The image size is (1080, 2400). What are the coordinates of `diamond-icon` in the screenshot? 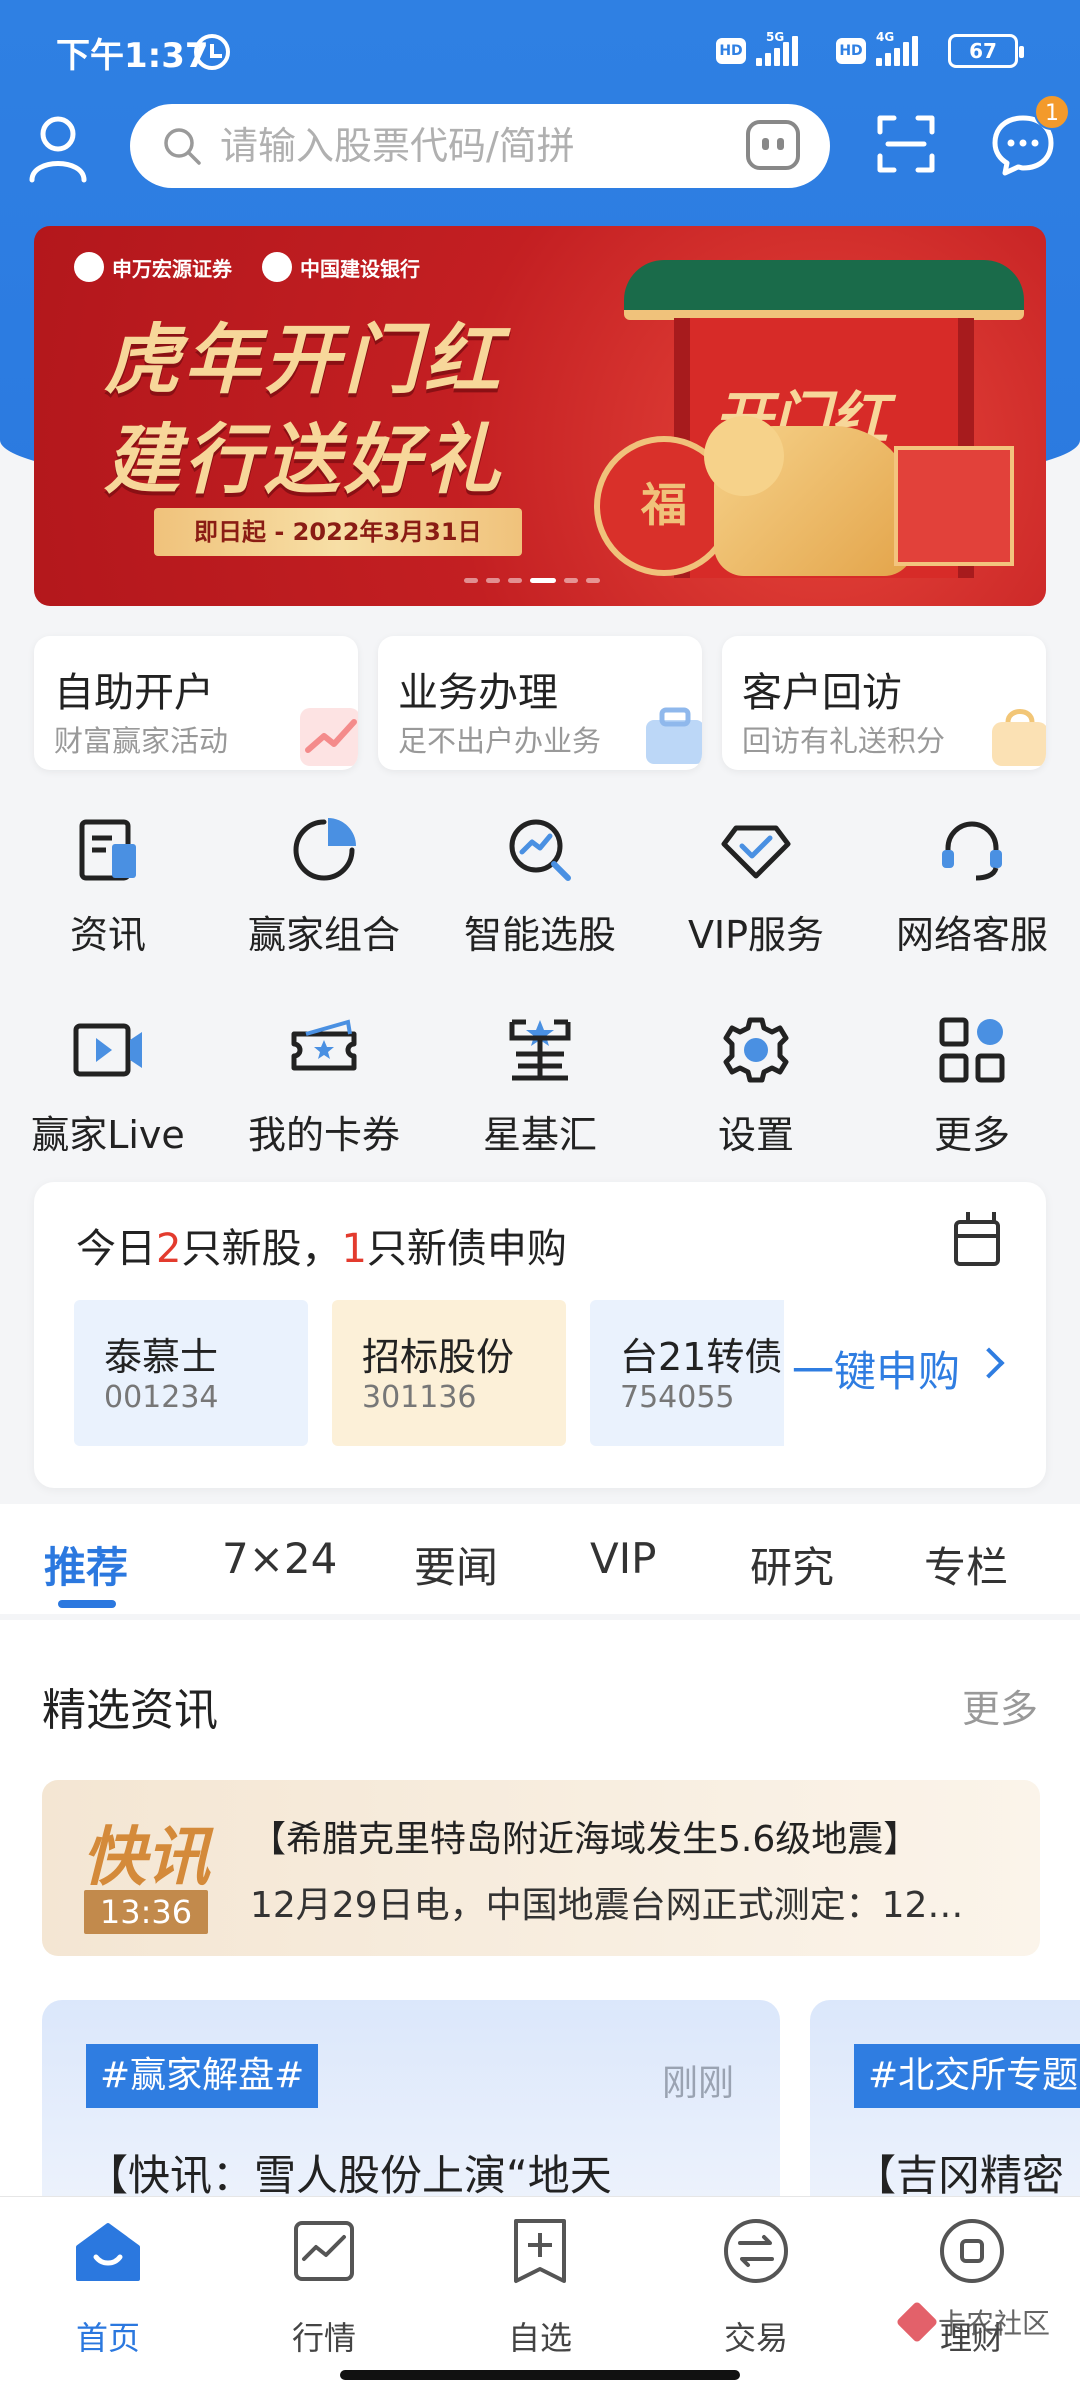 It's located at (756, 852).